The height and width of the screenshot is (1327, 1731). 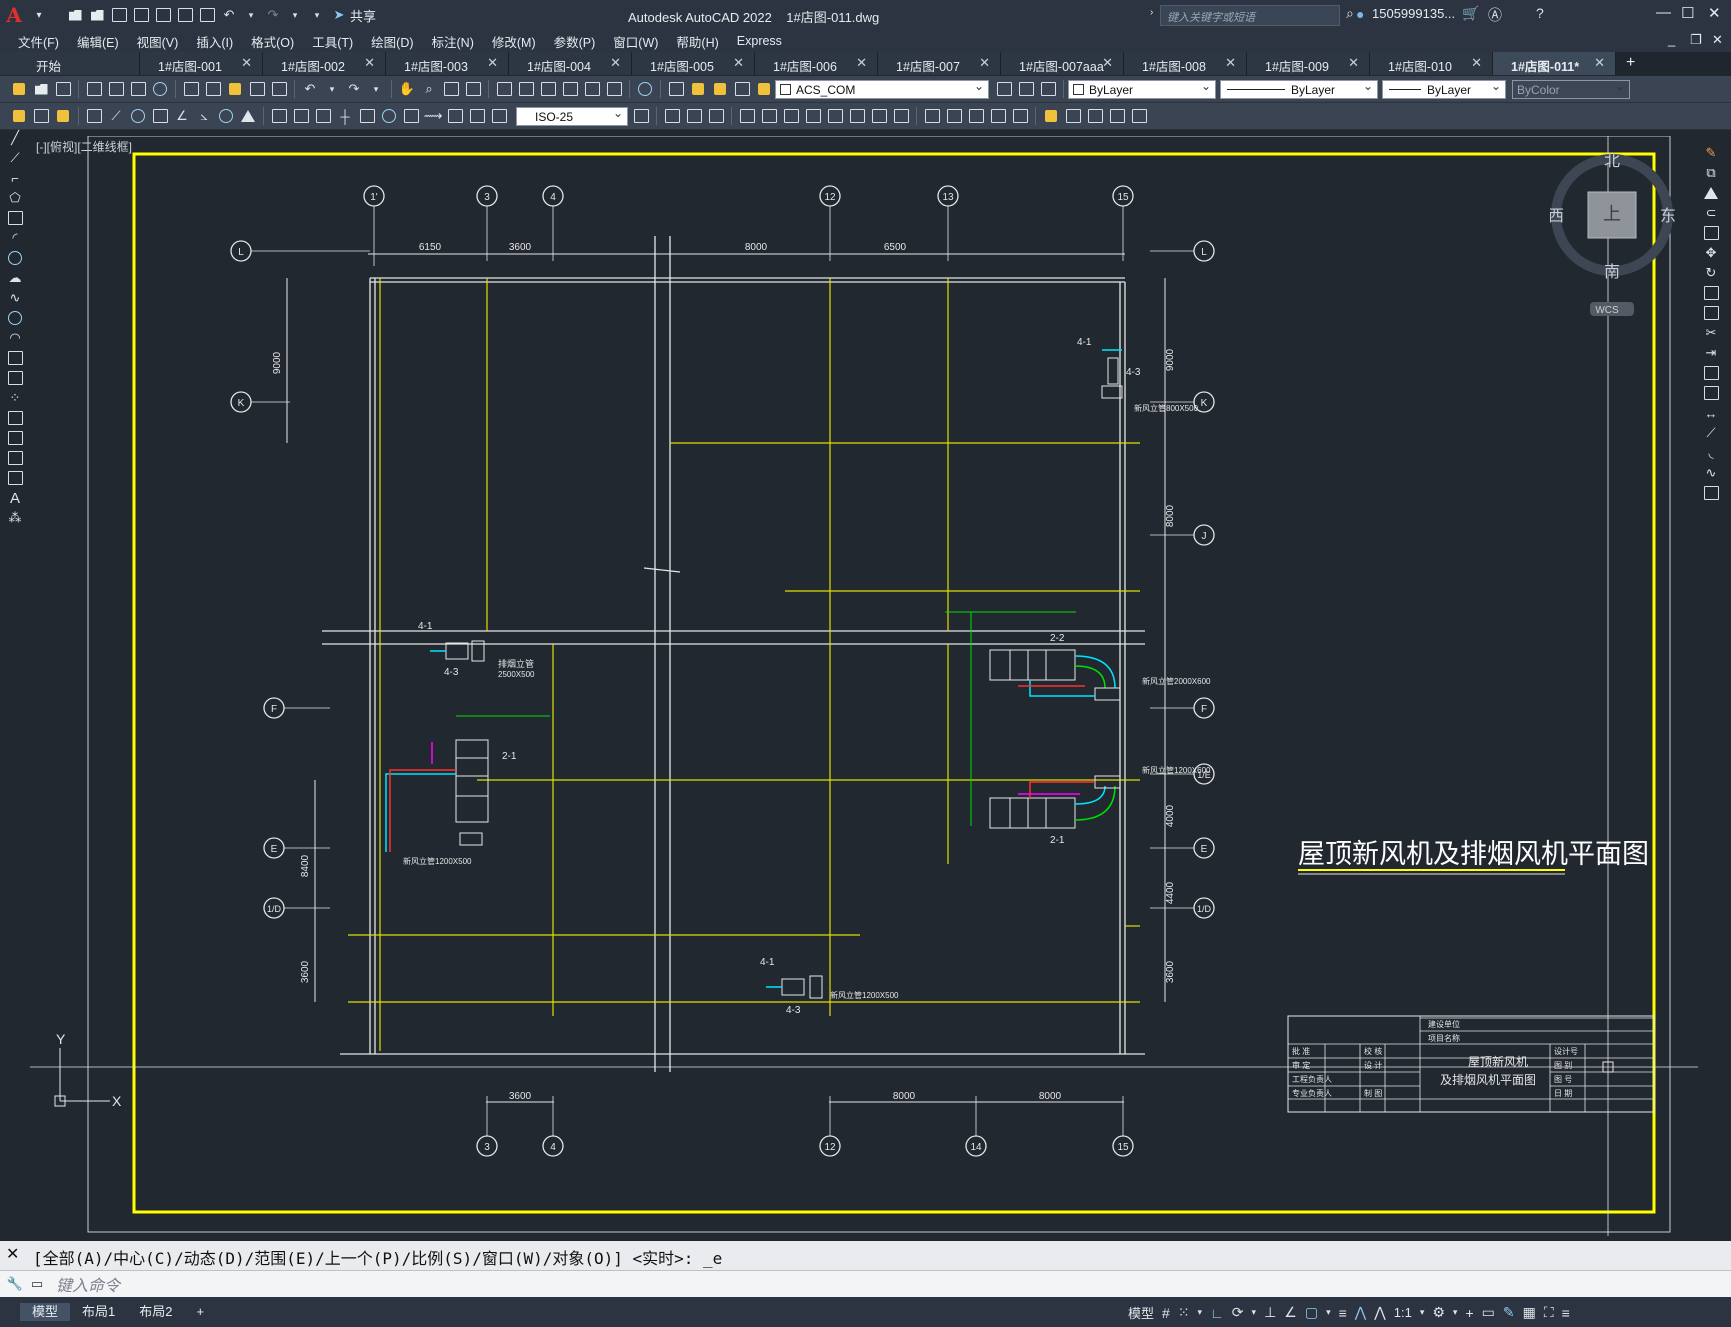 I want to click on offset-icon, so click(x=747, y=116).